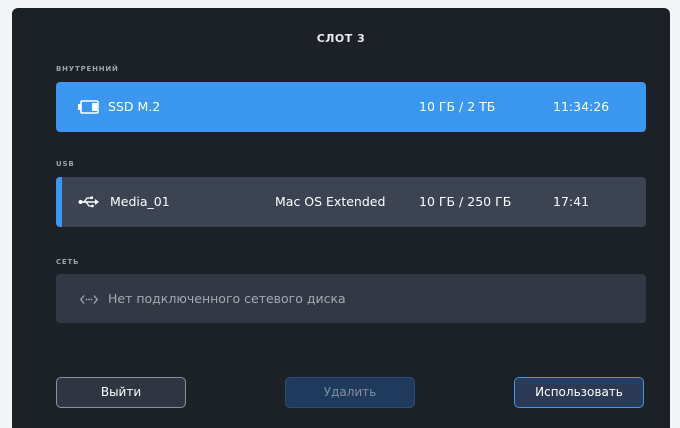 The height and width of the screenshot is (428, 680). Describe the element at coordinates (59, 202) in the screenshot. I see `selection-indicator` at that location.